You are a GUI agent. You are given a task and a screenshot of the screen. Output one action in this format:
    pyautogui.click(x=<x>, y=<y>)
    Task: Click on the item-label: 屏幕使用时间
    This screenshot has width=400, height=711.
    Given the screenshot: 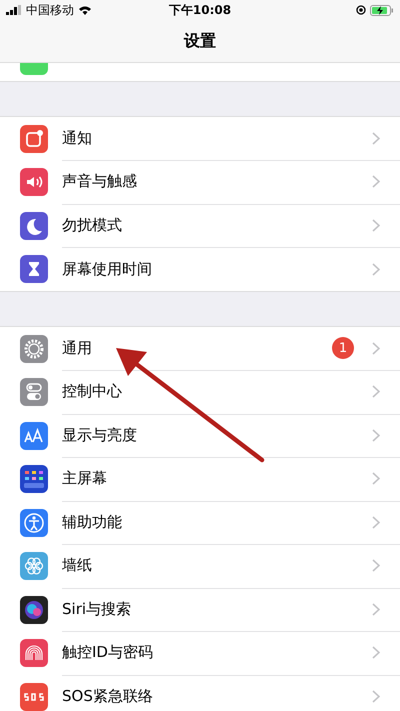 What is the action you would take?
    pyautogui.click(x=107, y=269)
    